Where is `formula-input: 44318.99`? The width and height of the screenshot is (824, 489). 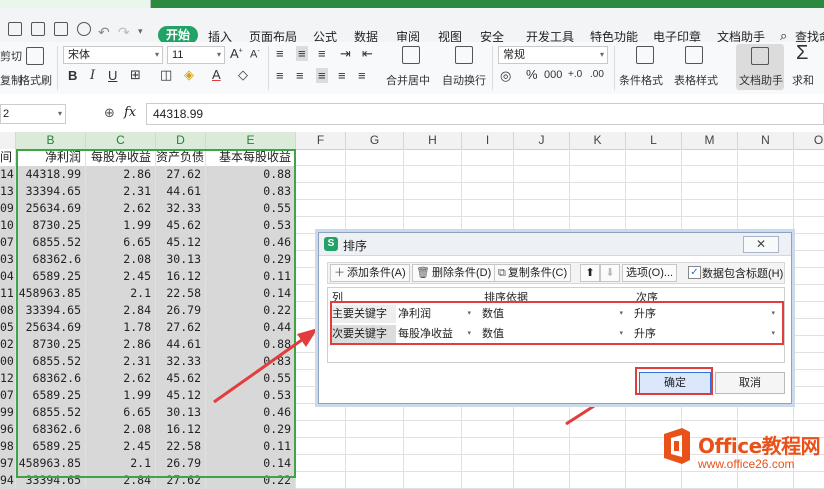
formula-input: 44318.99 is located at coordinates (485, 114).